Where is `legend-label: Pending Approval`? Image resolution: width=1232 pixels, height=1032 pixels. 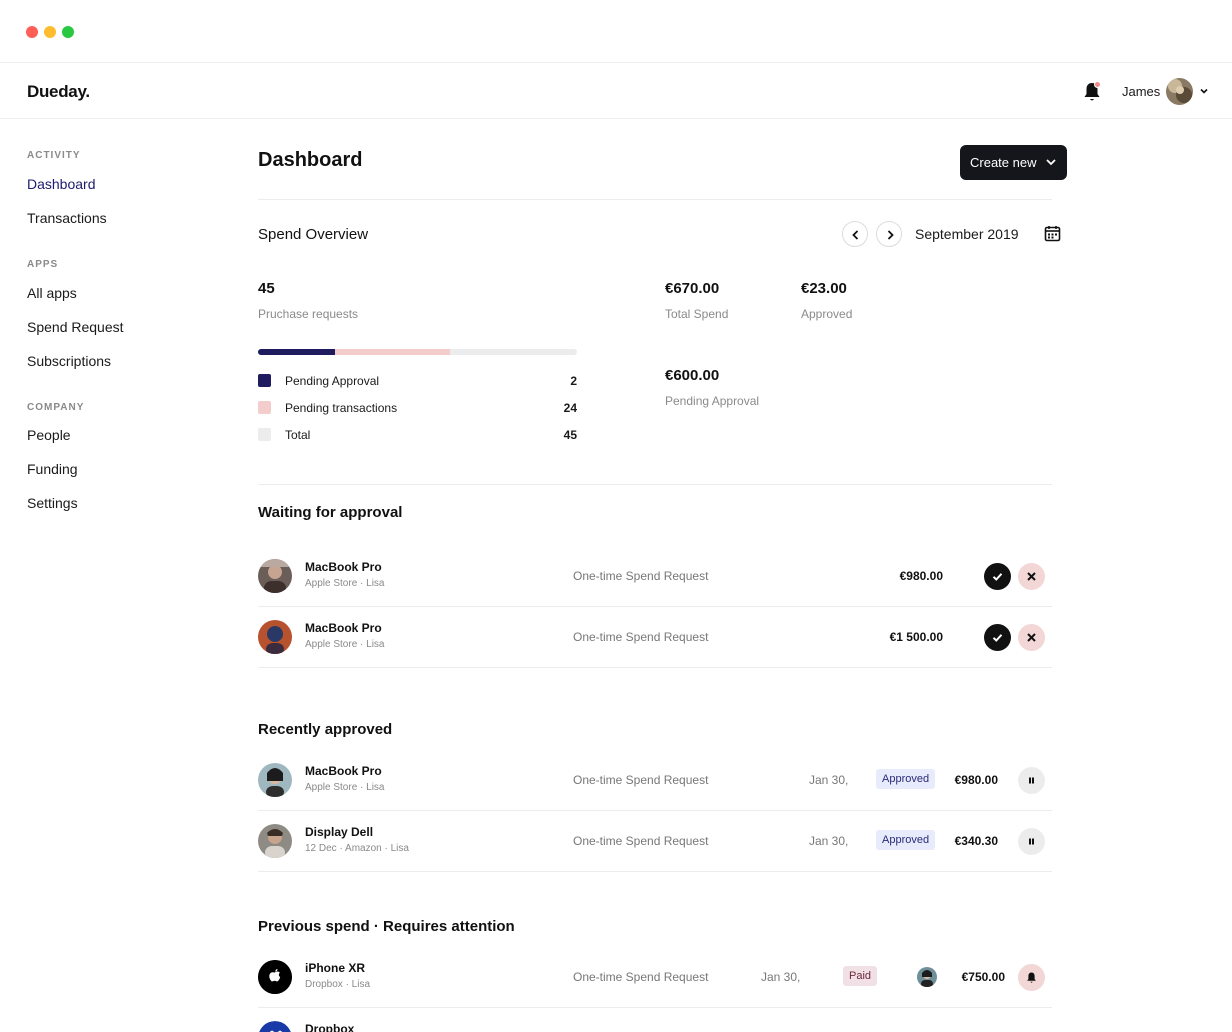 legend-label: Pending Approval is located at coordinates (332, 381).